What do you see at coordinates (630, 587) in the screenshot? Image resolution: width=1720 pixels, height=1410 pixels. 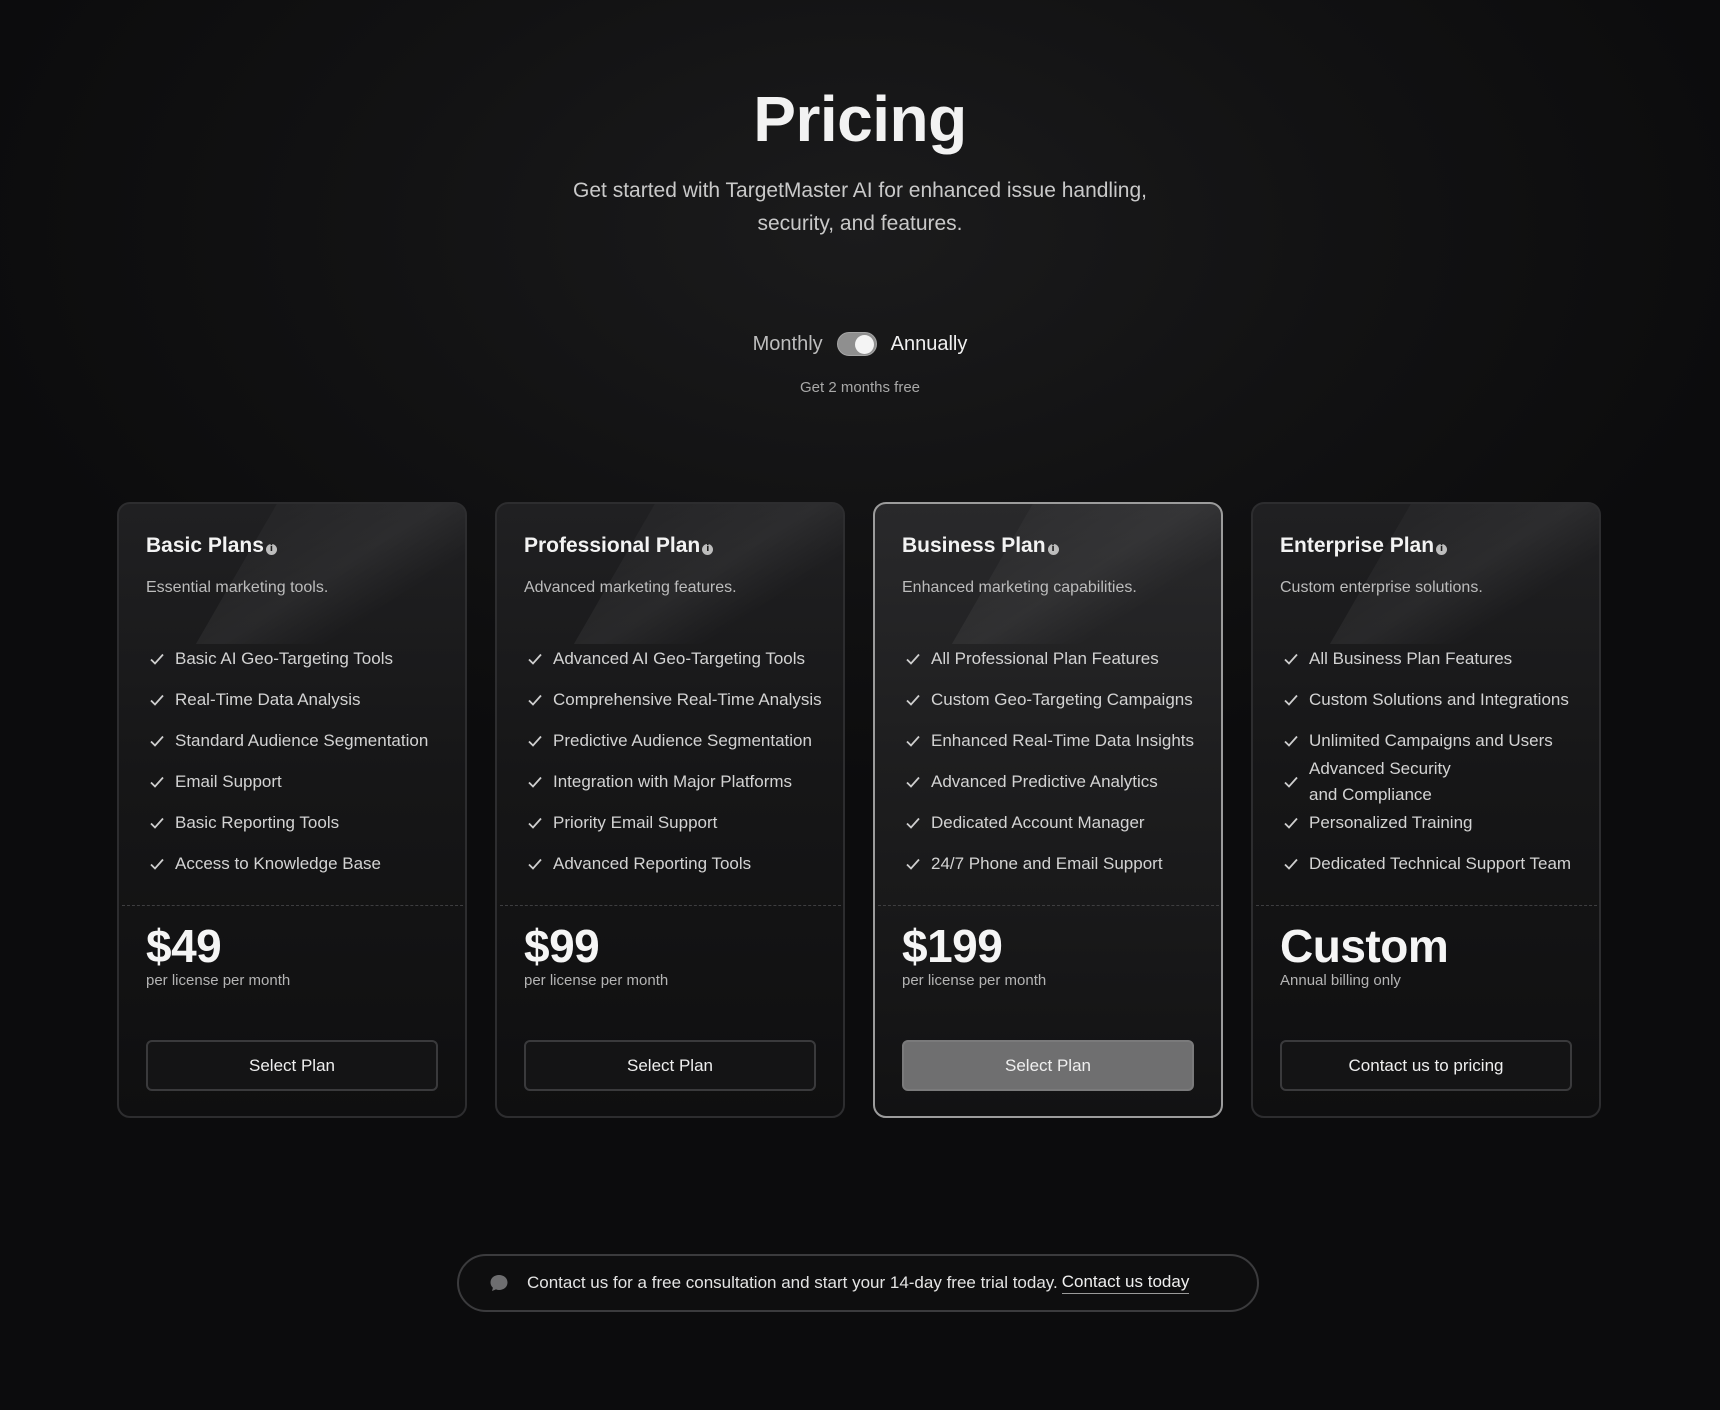 I see `plan-description: Advanced marketing features.` at bounding box center [630, 587].